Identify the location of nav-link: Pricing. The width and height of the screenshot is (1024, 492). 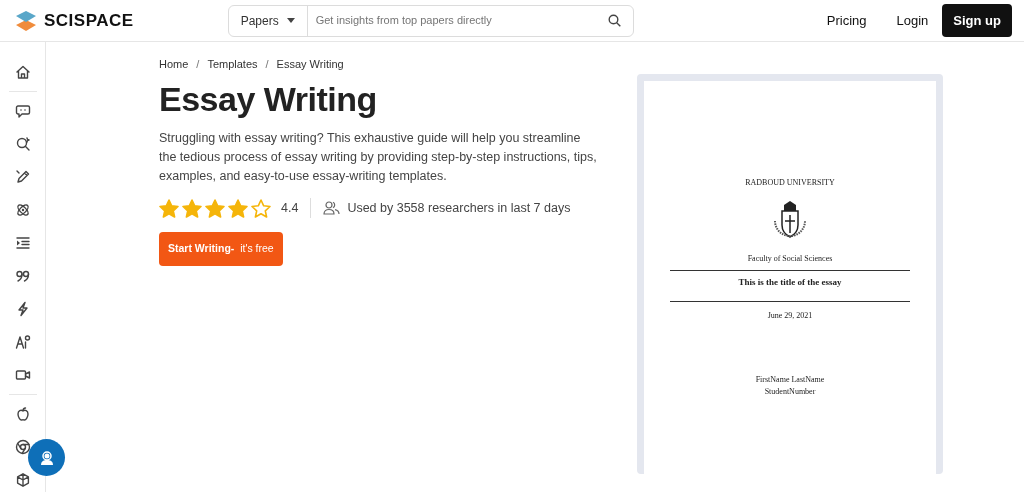
(846, 20).